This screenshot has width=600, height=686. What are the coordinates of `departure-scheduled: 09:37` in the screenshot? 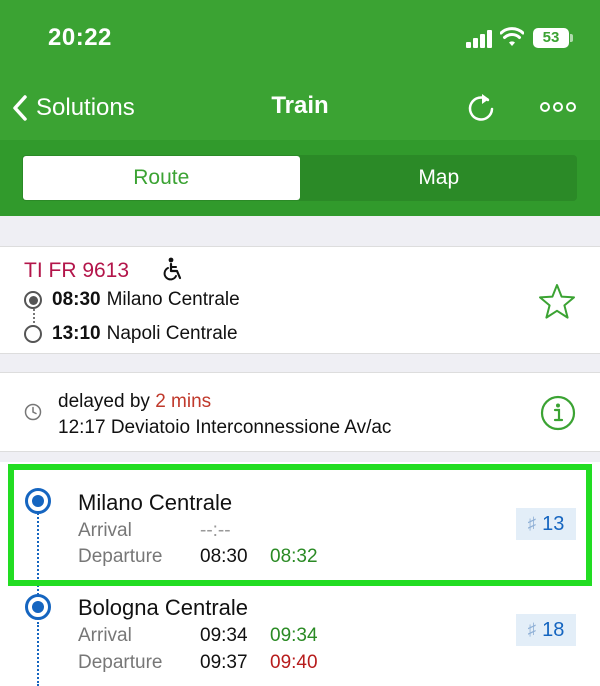 It's located at (224, 662).